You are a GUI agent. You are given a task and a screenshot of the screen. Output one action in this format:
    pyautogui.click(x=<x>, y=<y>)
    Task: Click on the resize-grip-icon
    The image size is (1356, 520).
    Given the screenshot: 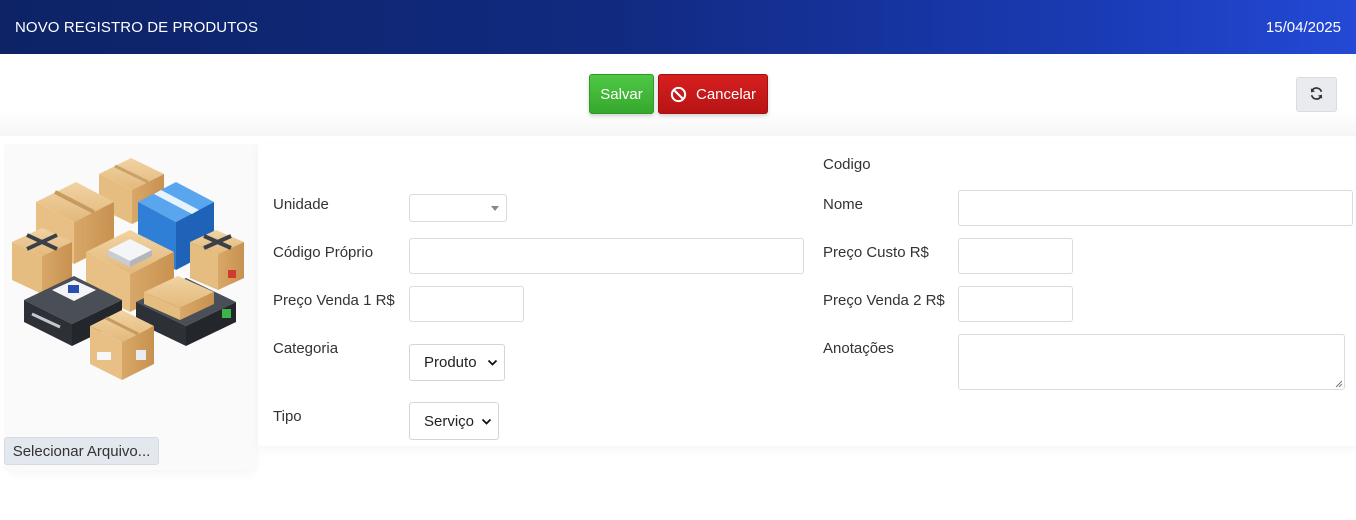 What is the action you would take?
    pyautogui.click(x=1339, y=384)
    